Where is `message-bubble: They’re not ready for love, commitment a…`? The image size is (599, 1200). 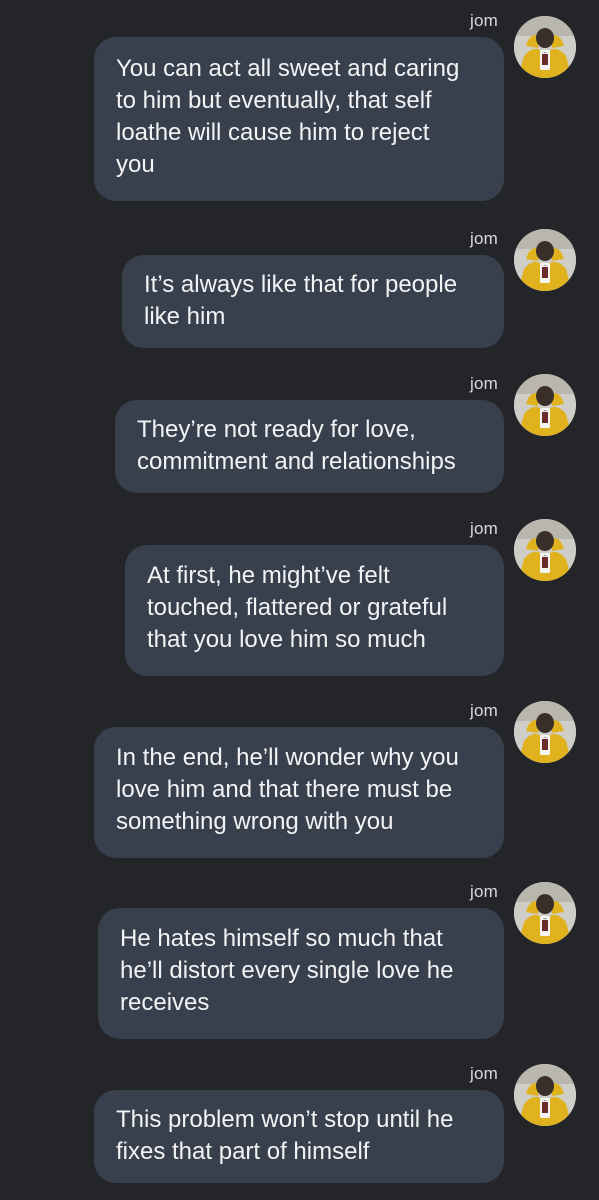 message-bubble: They’re not ready for love, commitment a… is located at coordinates (309, 446).